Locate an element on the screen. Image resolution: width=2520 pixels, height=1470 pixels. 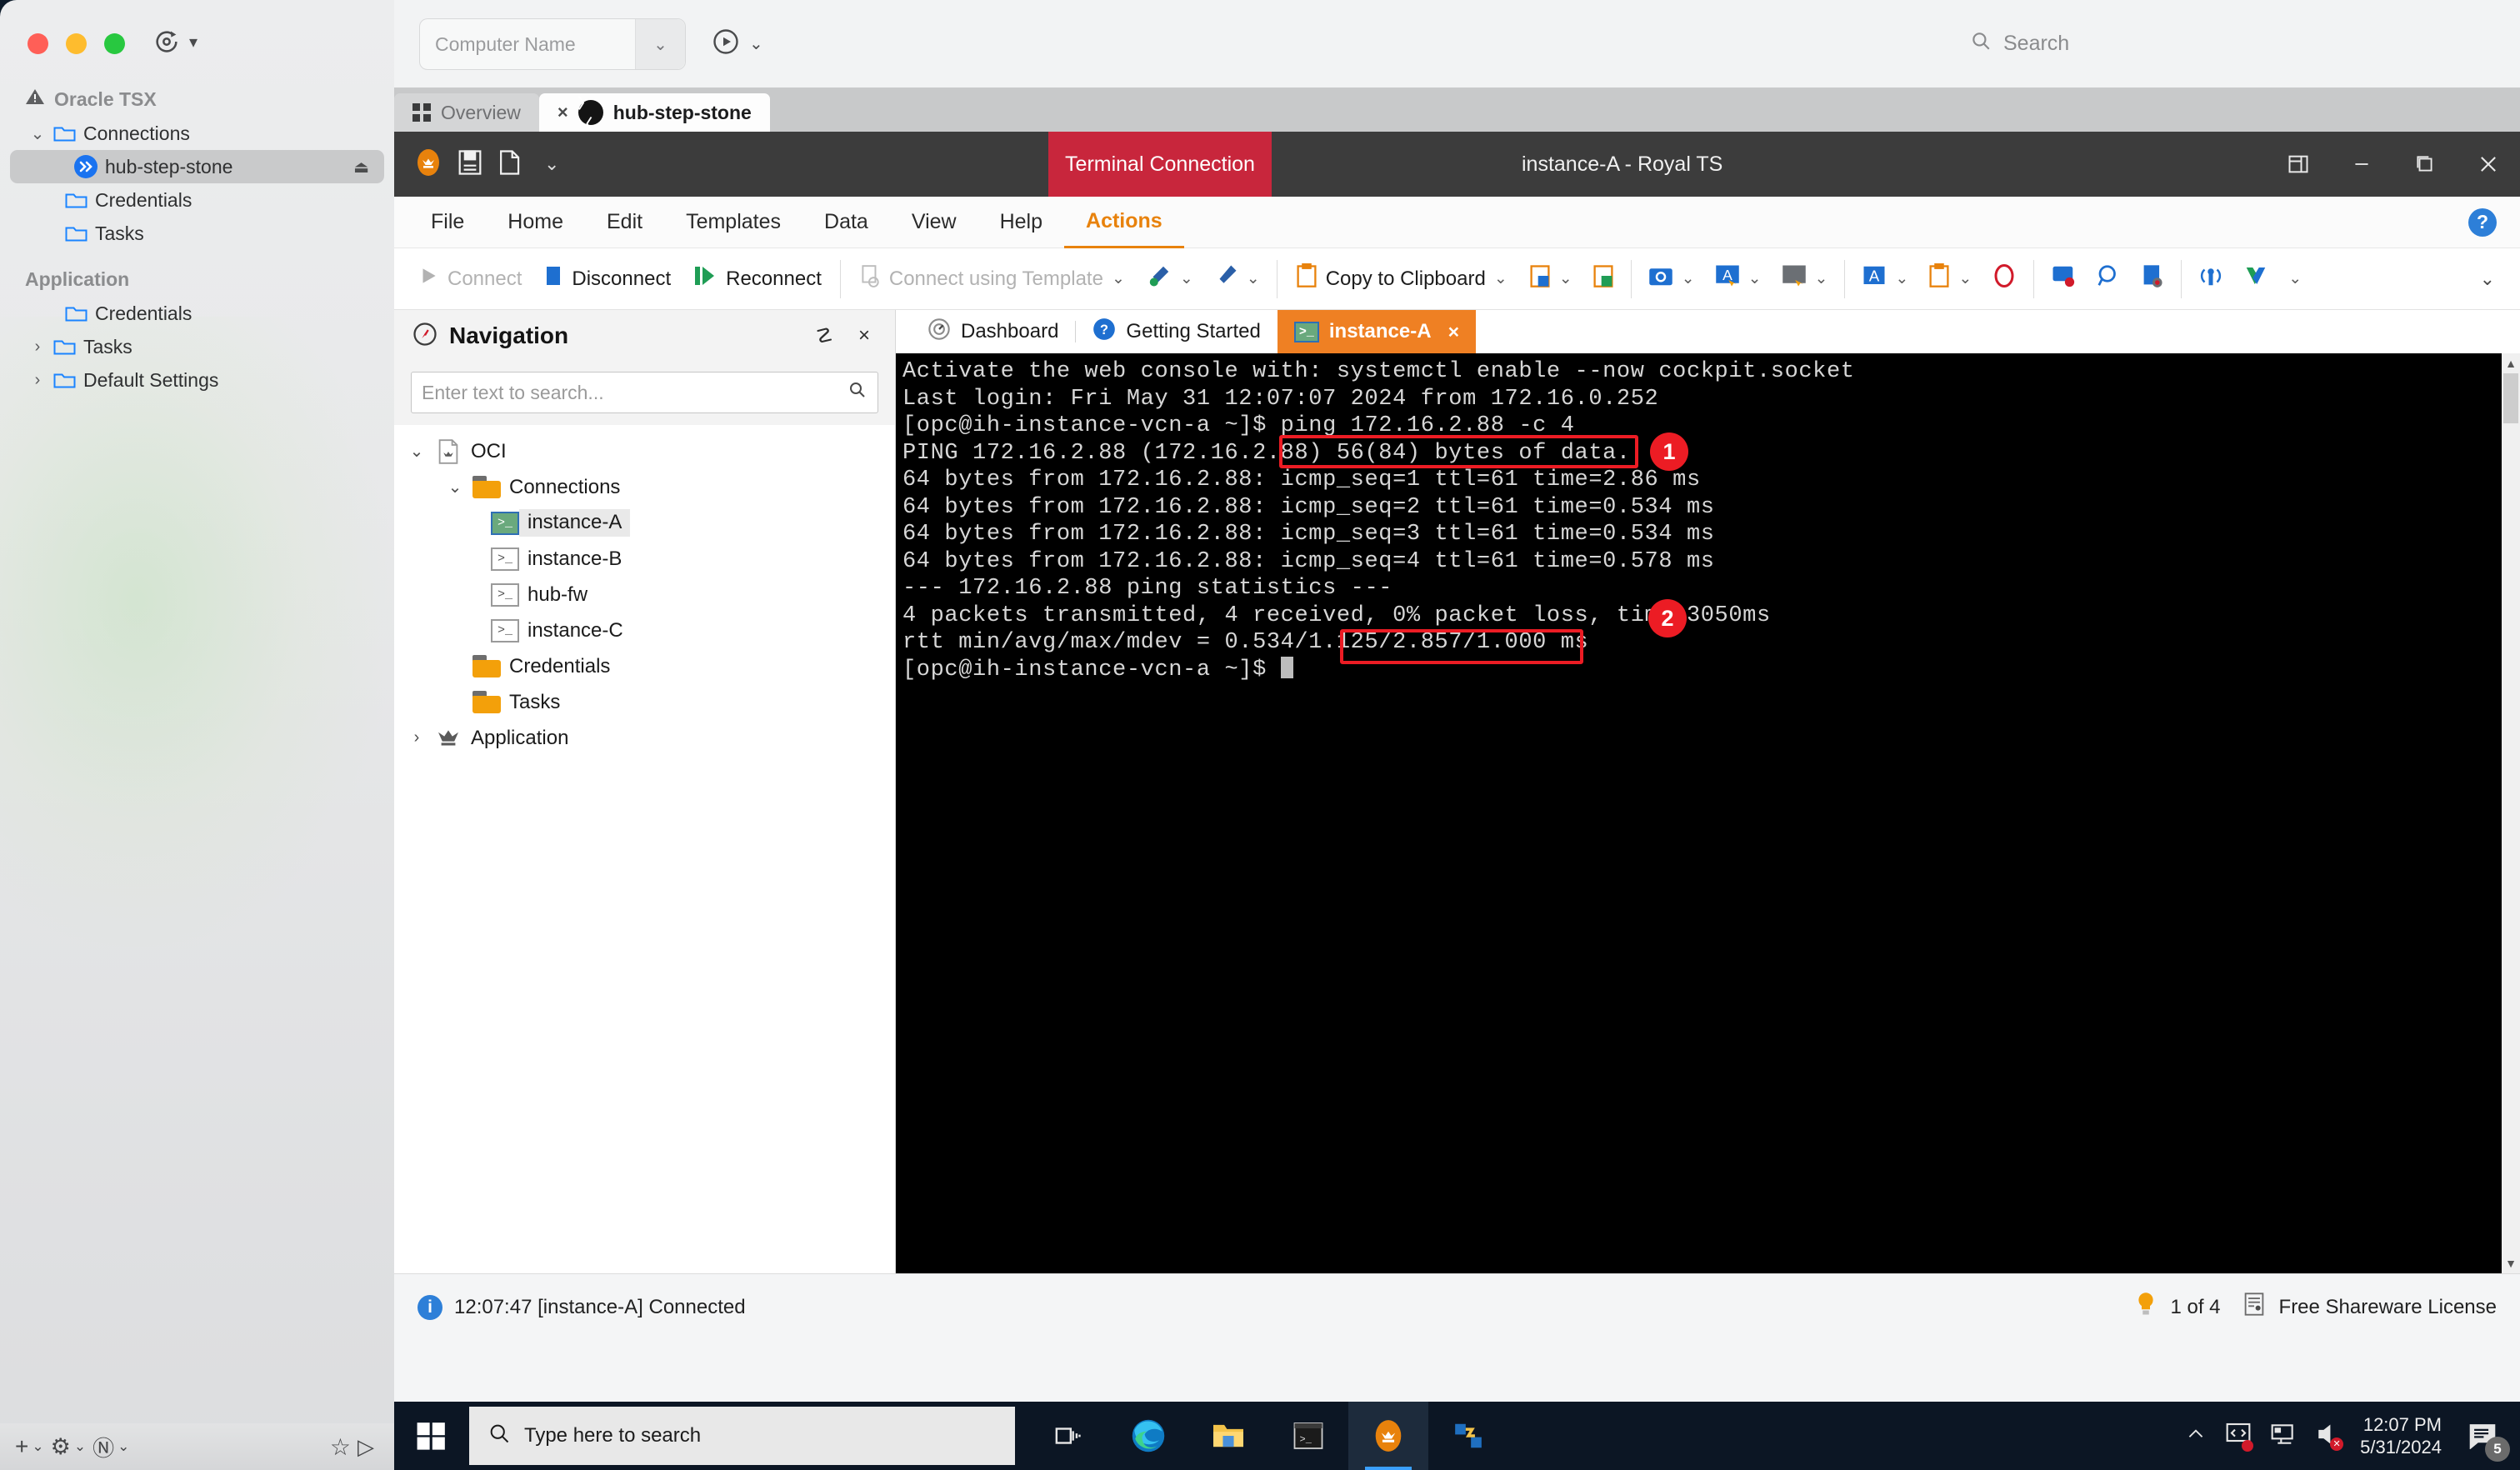
tree-node-instance-a: >_ instance-A is located at coordinates (644, 523).